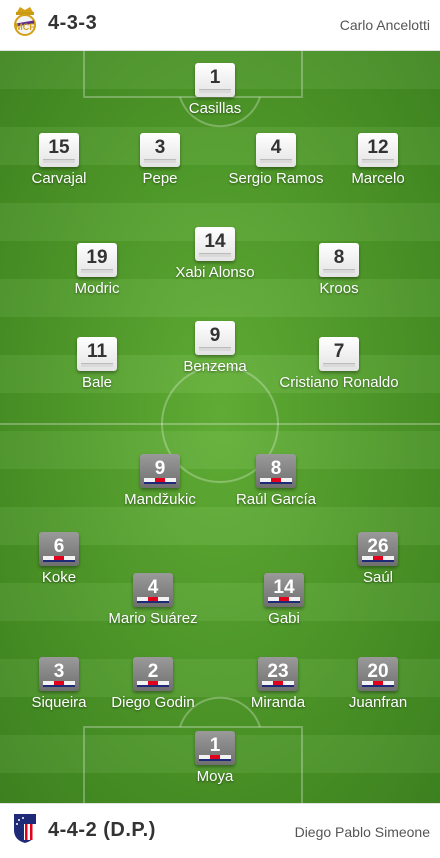 This screenshot has width=440, height=858. Describe the element at coordinates (215, 108) in the screenshot. I see `player-name: Casillas` at that location.